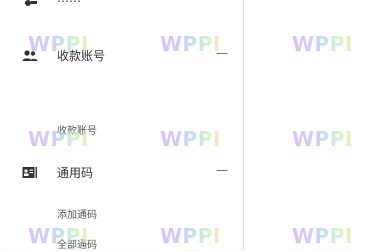 Image resolution: width=375 pixels, height=251 pixels. Describe the element at coordinates (222, 170) in the screenshot. I see `collapse-icon: —` at that location.